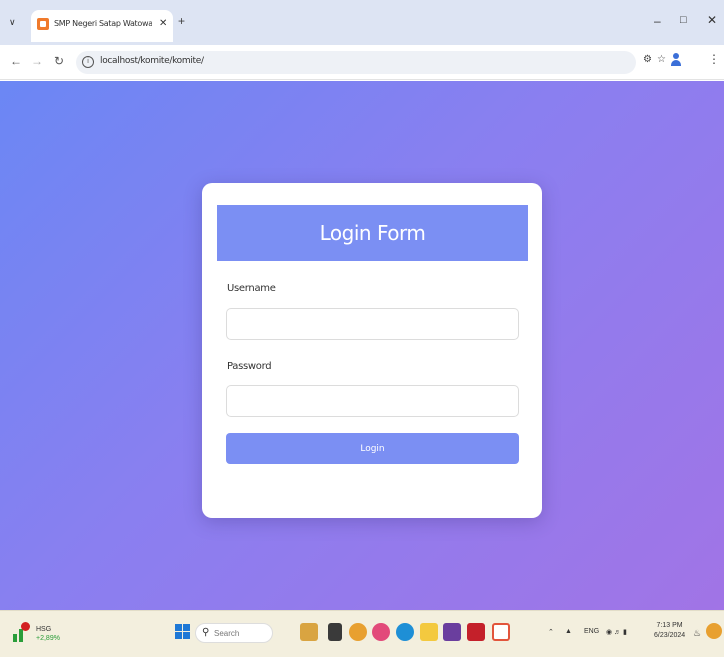 This screenshot has height=657, width=724. I want to click on task-view-icon, so click(335, 632).